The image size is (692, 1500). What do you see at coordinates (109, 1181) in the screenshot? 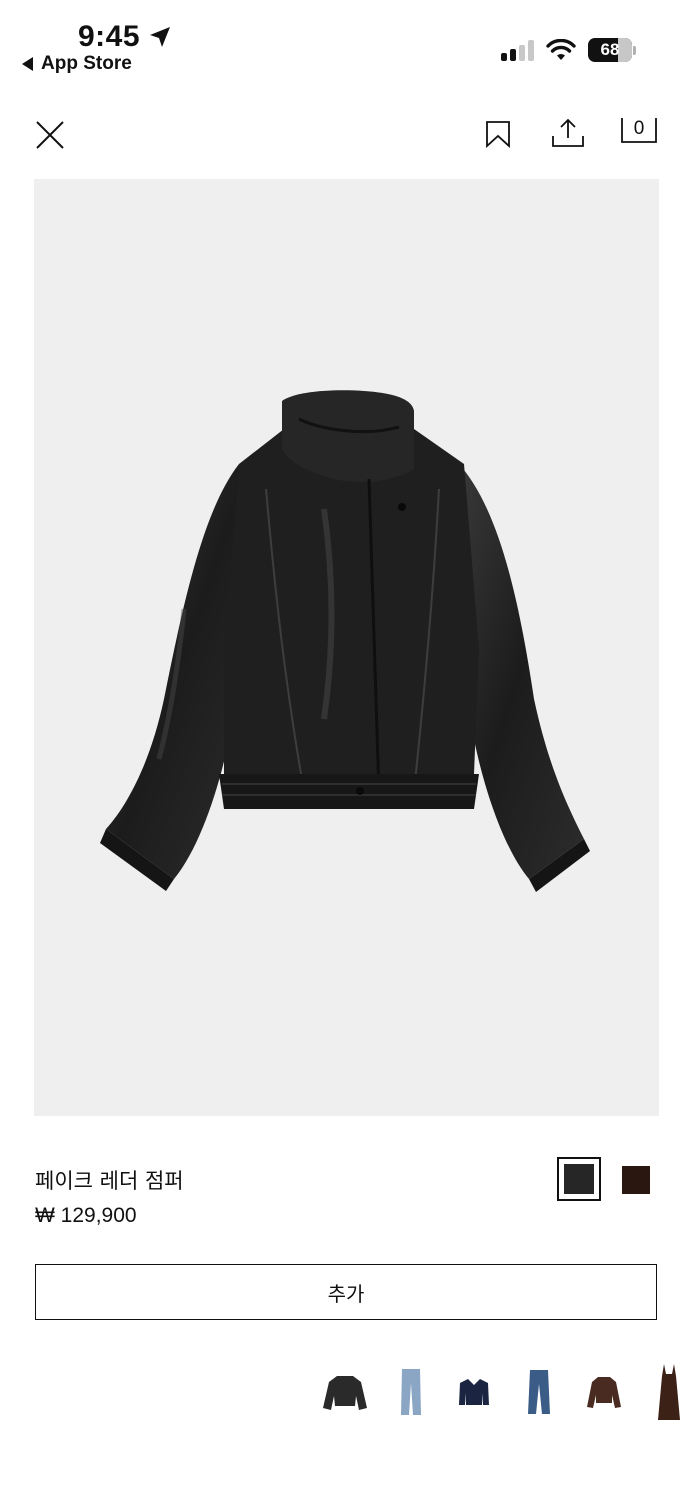
I see `product-name: 페이크 레더 점퍼` at bounding box center [109, 1181].